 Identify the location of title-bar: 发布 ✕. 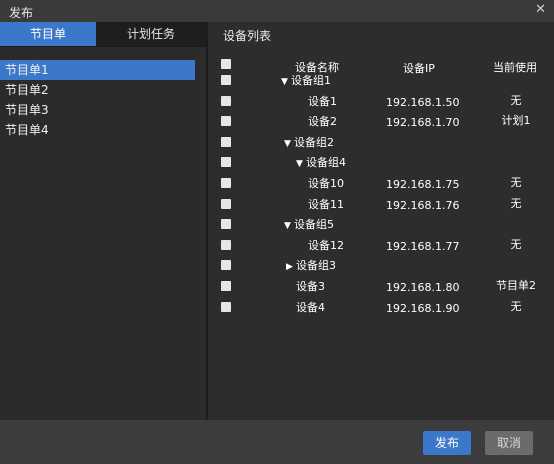
(277, 11).